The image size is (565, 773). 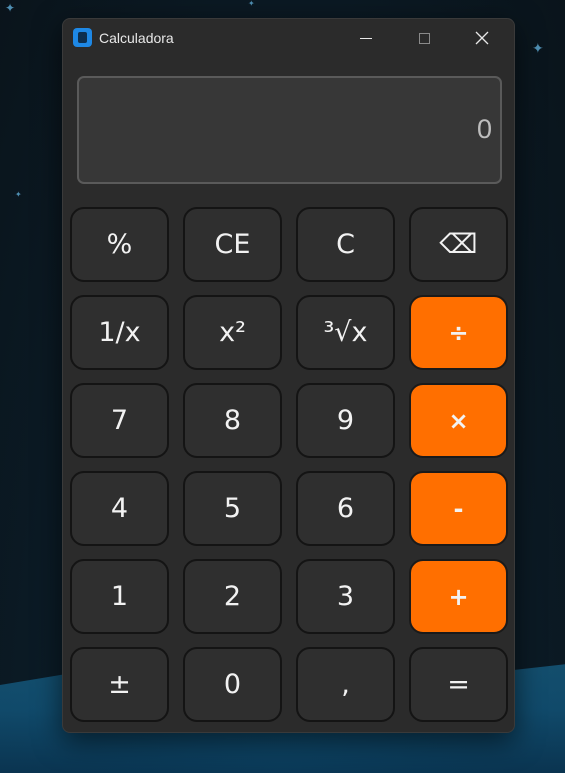 I want to click on square-button: x², so click(x=232, y=332).